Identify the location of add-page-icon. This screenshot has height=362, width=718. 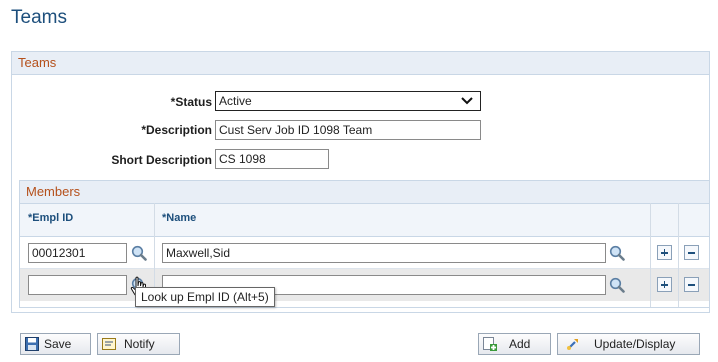
(490, 344).